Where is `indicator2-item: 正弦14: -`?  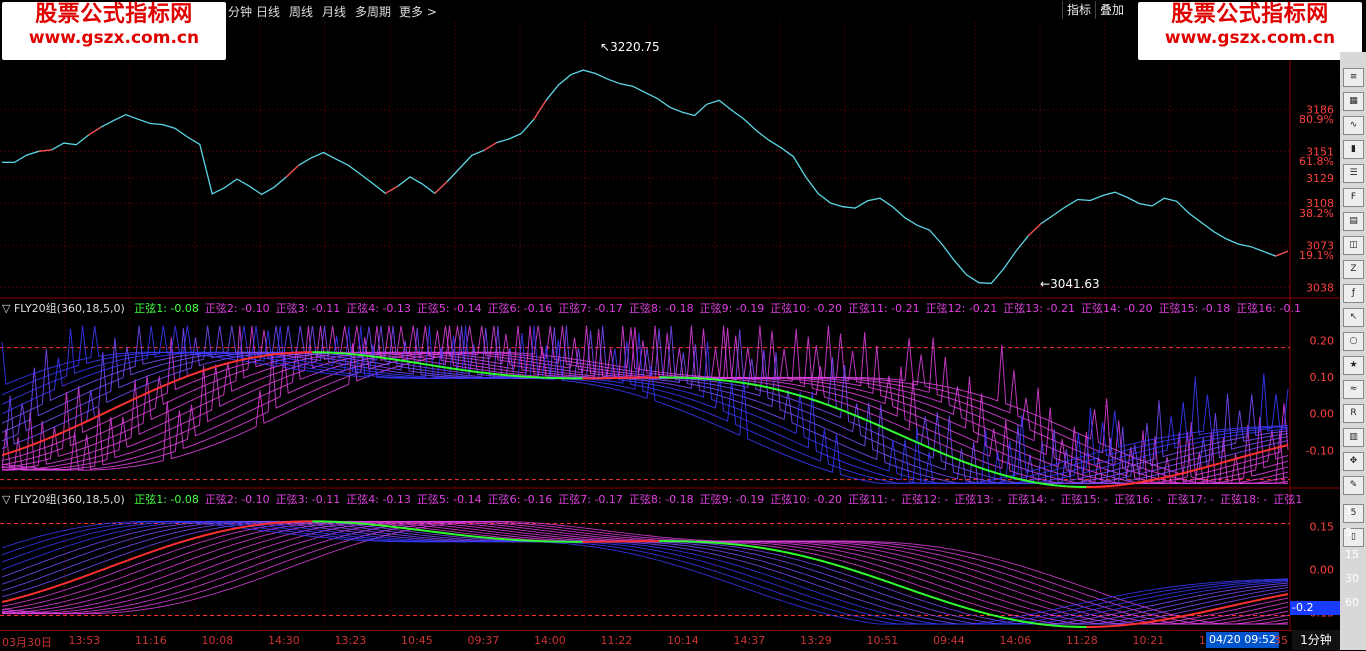
indicator2-item: 正弦14: - is located at coordinates (1030, 499).